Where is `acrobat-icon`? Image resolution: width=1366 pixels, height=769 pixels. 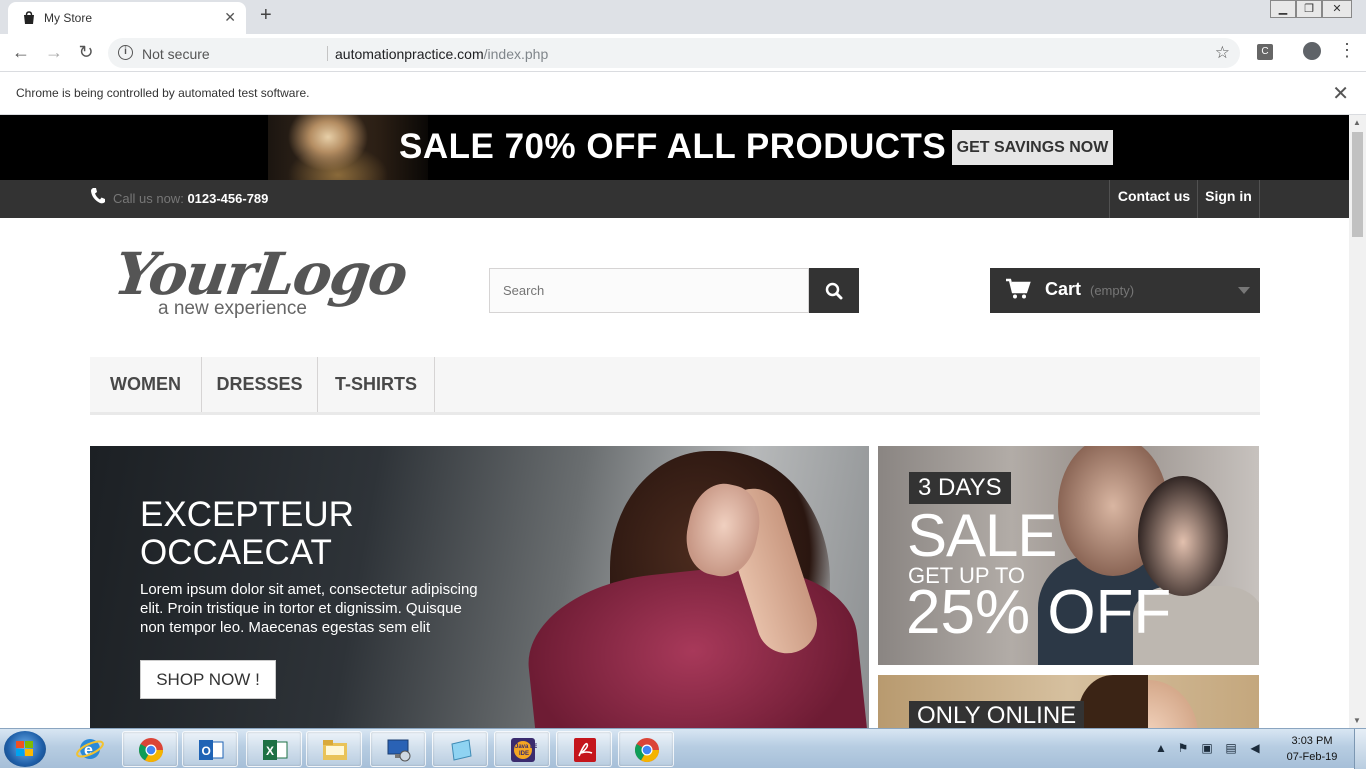 acrobat-icon is located at coordinates (585, 750).